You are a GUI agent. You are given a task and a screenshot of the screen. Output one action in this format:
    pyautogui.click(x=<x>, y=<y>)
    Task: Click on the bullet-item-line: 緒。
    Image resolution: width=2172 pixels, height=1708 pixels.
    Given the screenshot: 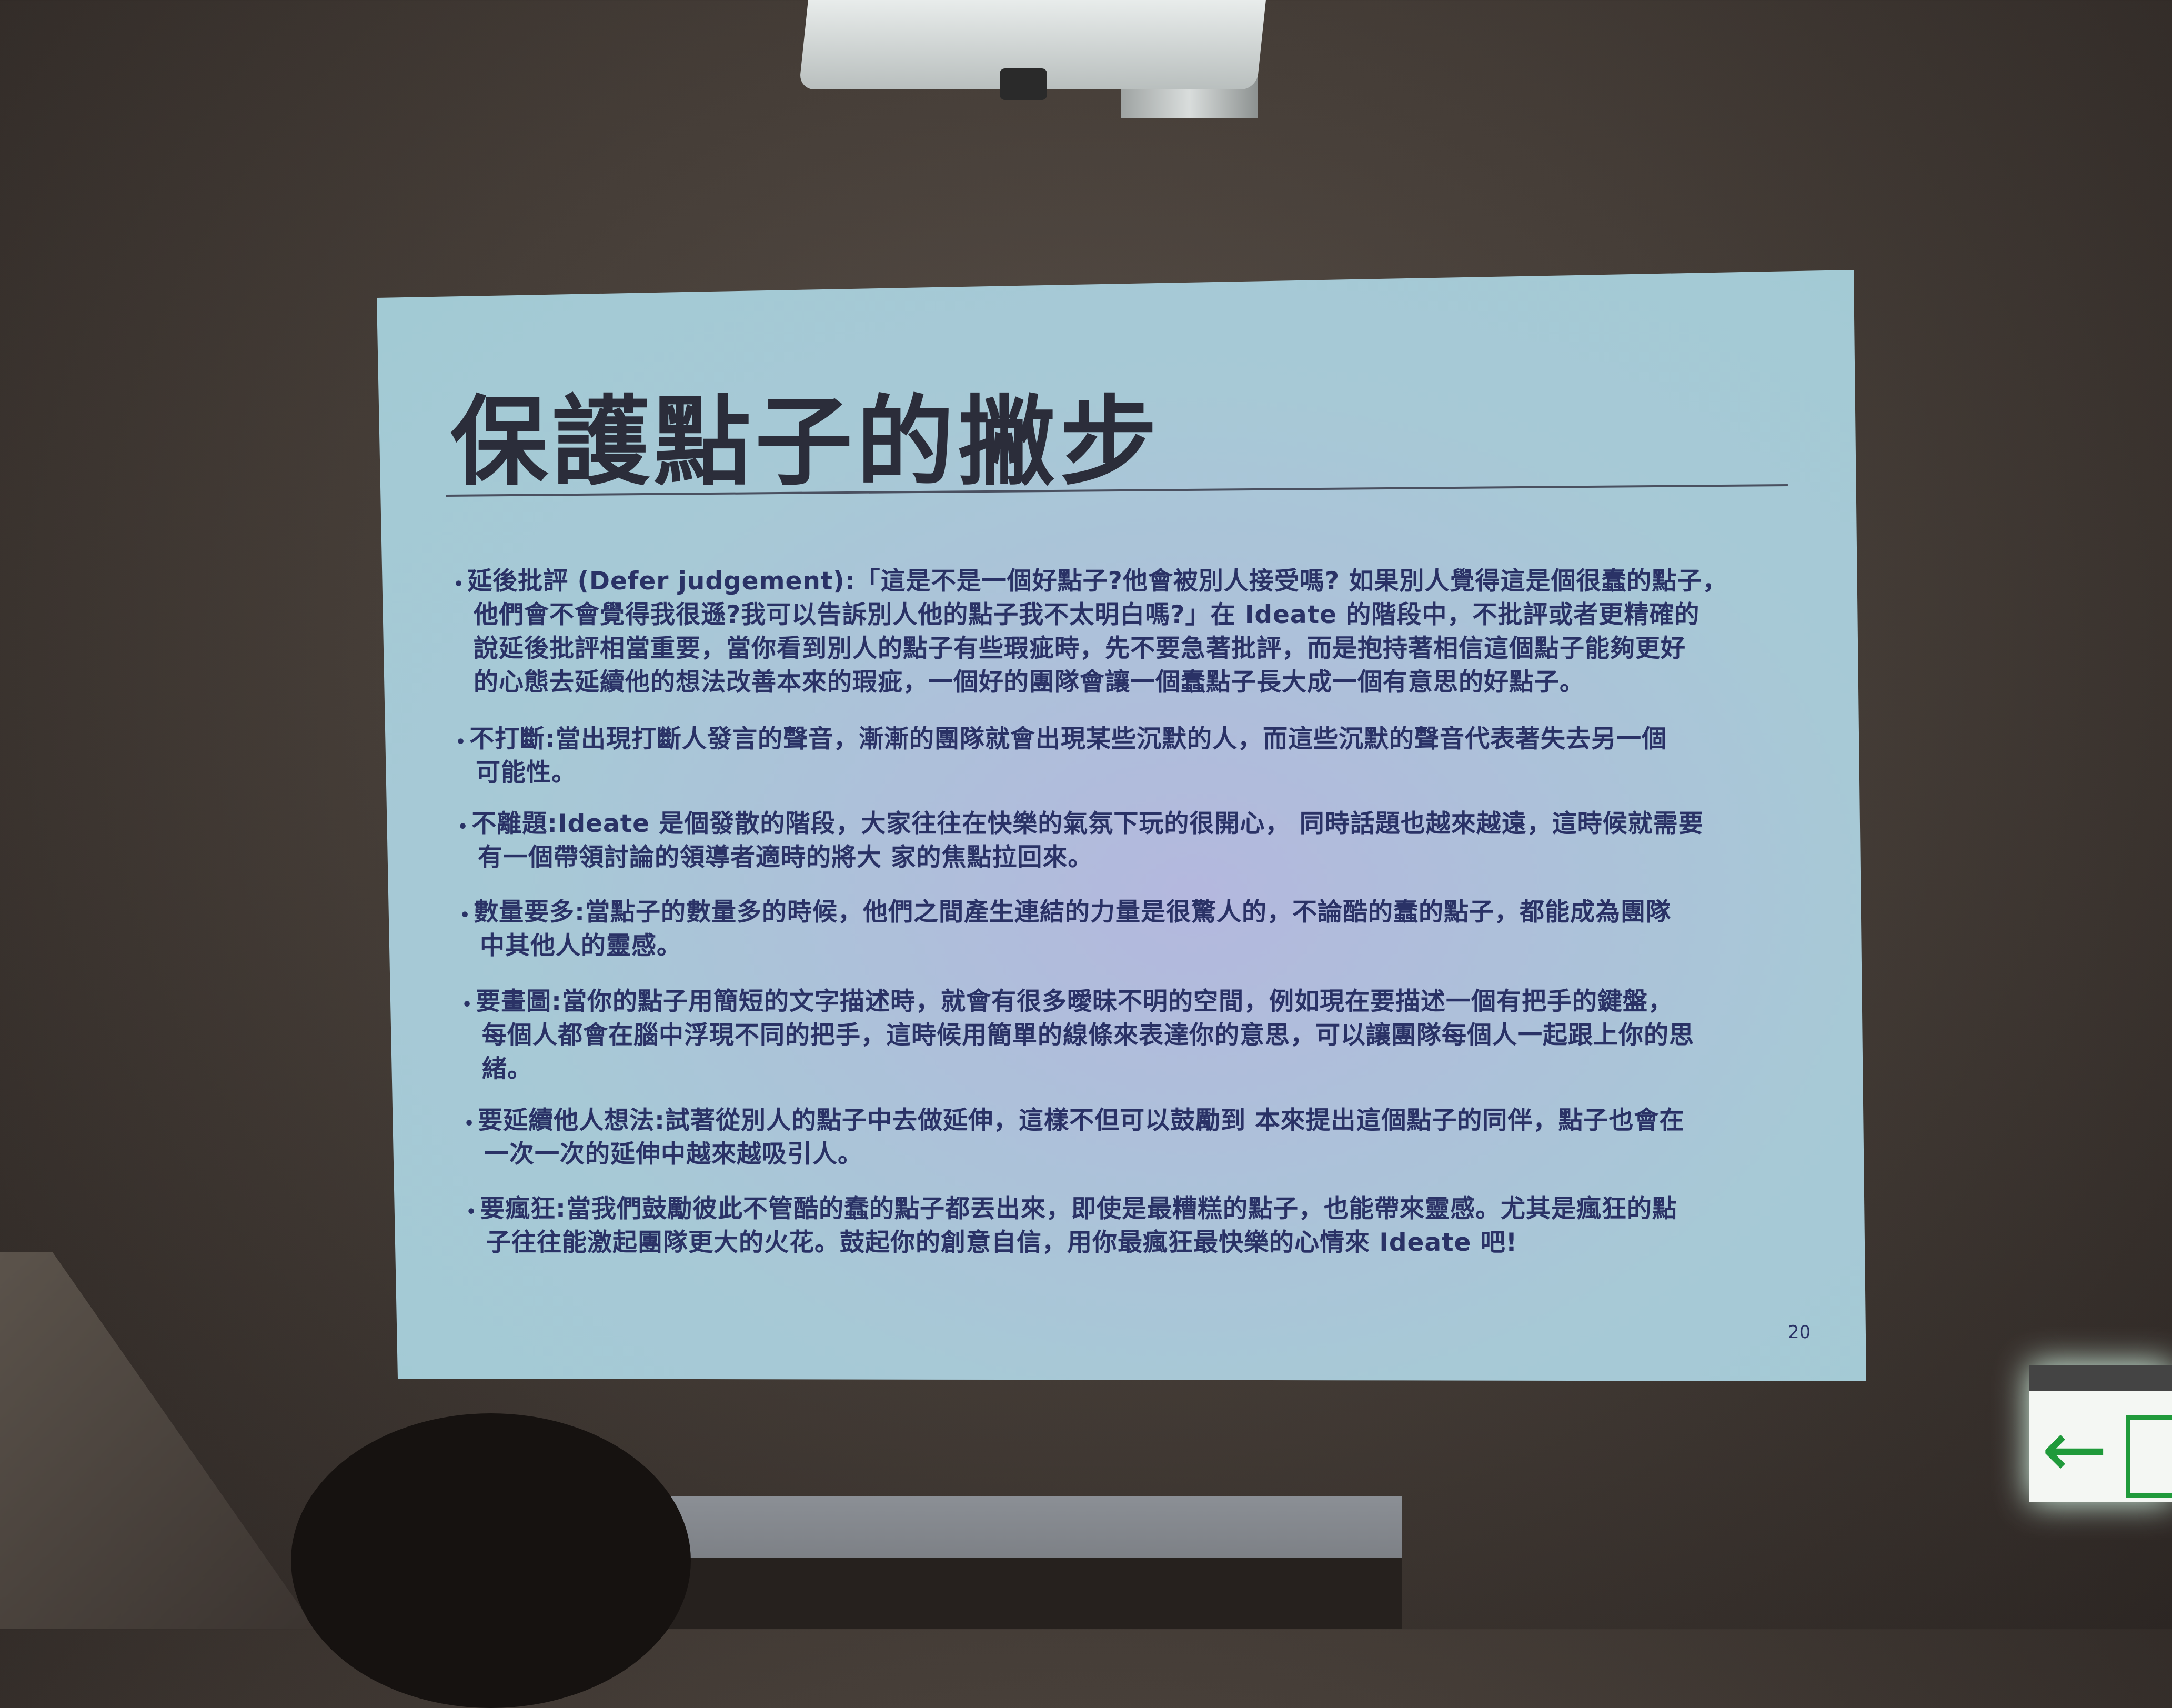 What is the action you would take?
    pyautogui.click(x=507, y=1066)
    